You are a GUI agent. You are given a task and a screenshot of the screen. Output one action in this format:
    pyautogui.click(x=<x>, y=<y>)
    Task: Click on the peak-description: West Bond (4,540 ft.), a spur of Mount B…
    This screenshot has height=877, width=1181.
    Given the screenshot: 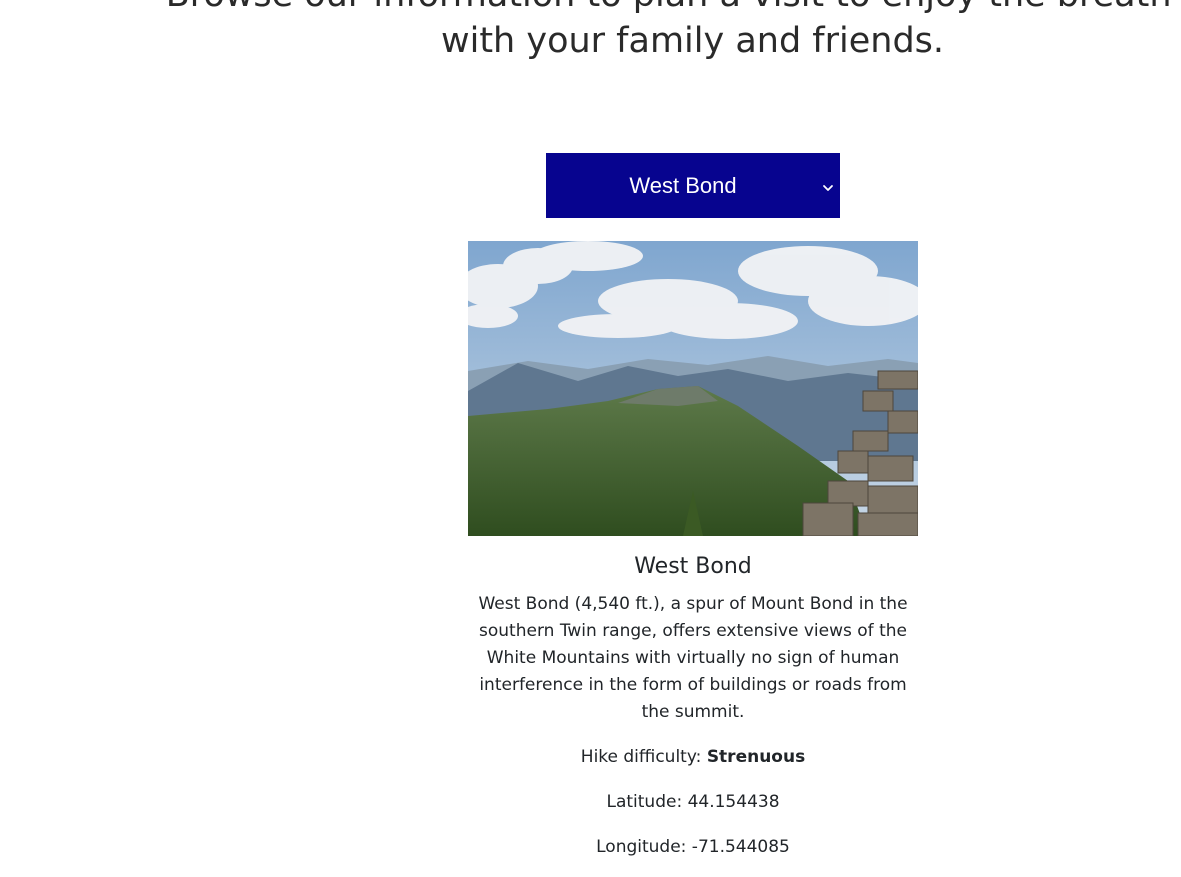 What is the action you would take?
    pyautogui.click(x=693, y=658)
    